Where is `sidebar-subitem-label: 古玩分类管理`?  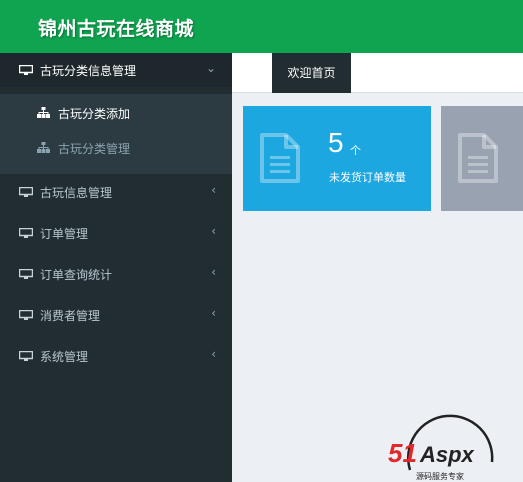 sidebar-subitem-label: 古玩分类管理 is located at coordinates (94, 149).